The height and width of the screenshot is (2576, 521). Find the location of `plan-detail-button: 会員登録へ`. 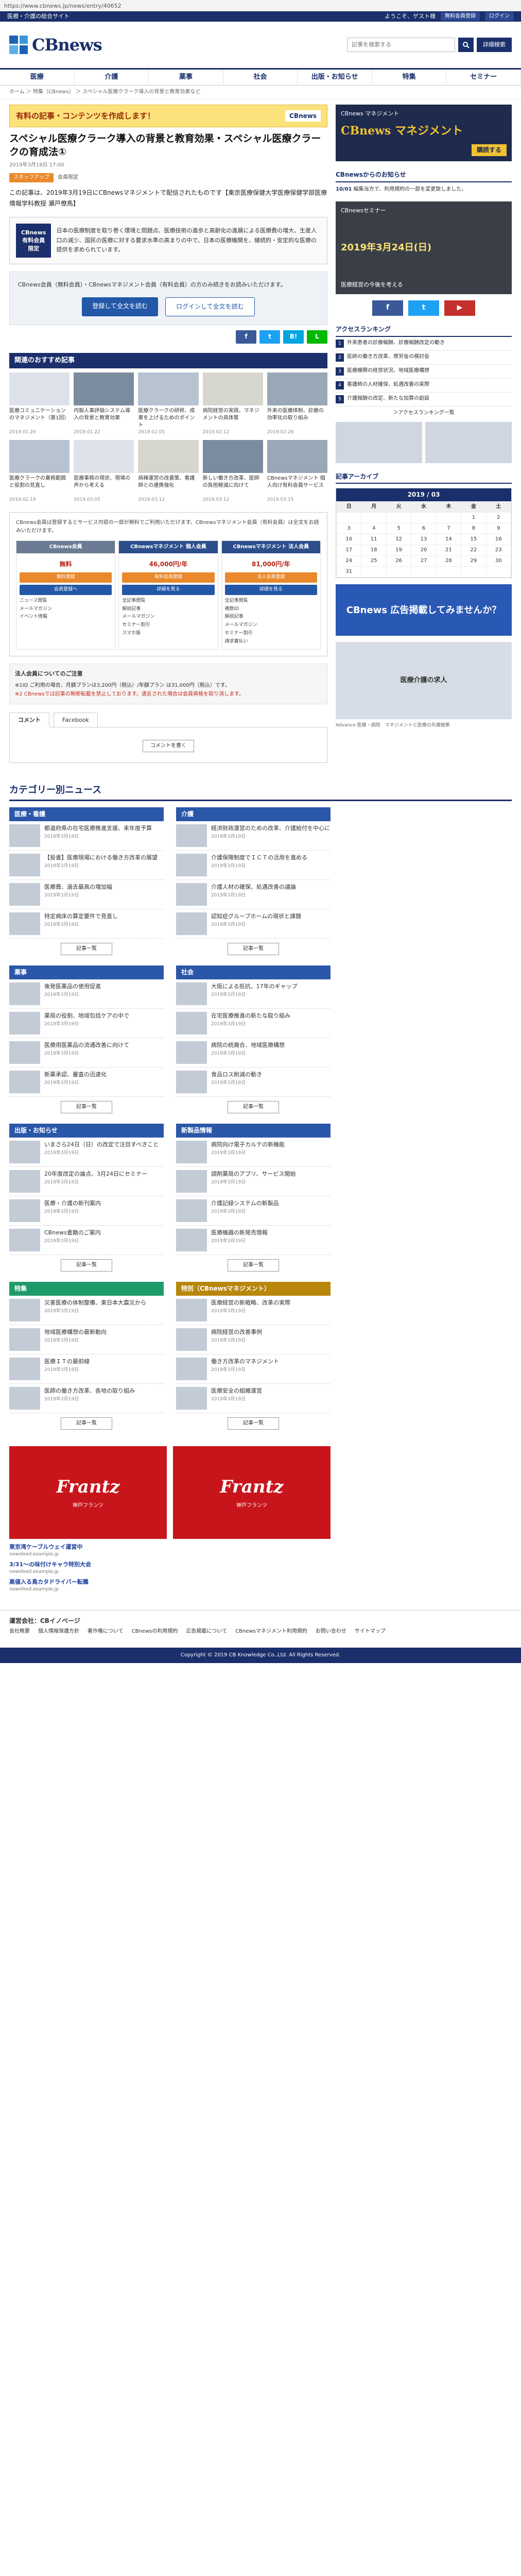

plan-detail-button: 会員登録へ is located at coordinates (66, 589).